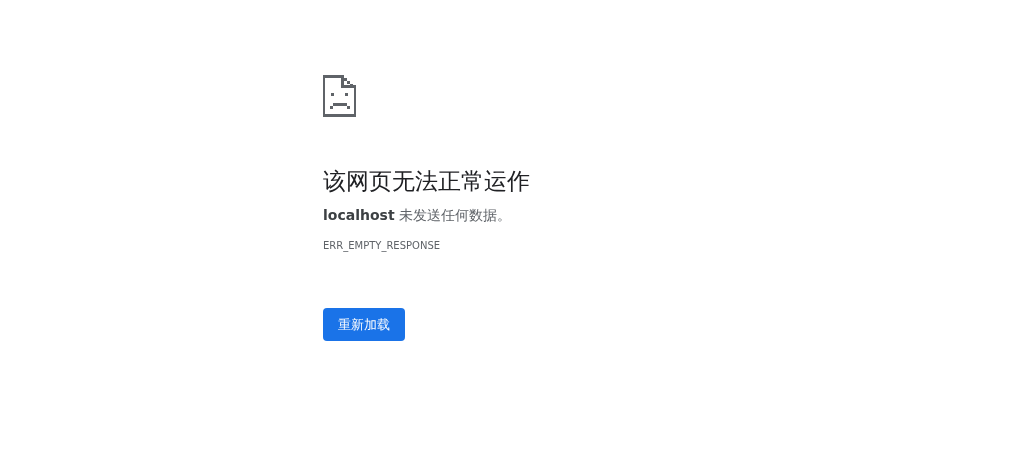 This screenshot has height=468, width=1020. Describe the element at coordinates (382, 246) in the screenshot. I see `error-code: ERR_EMPTY_RESPONSE` at that location.